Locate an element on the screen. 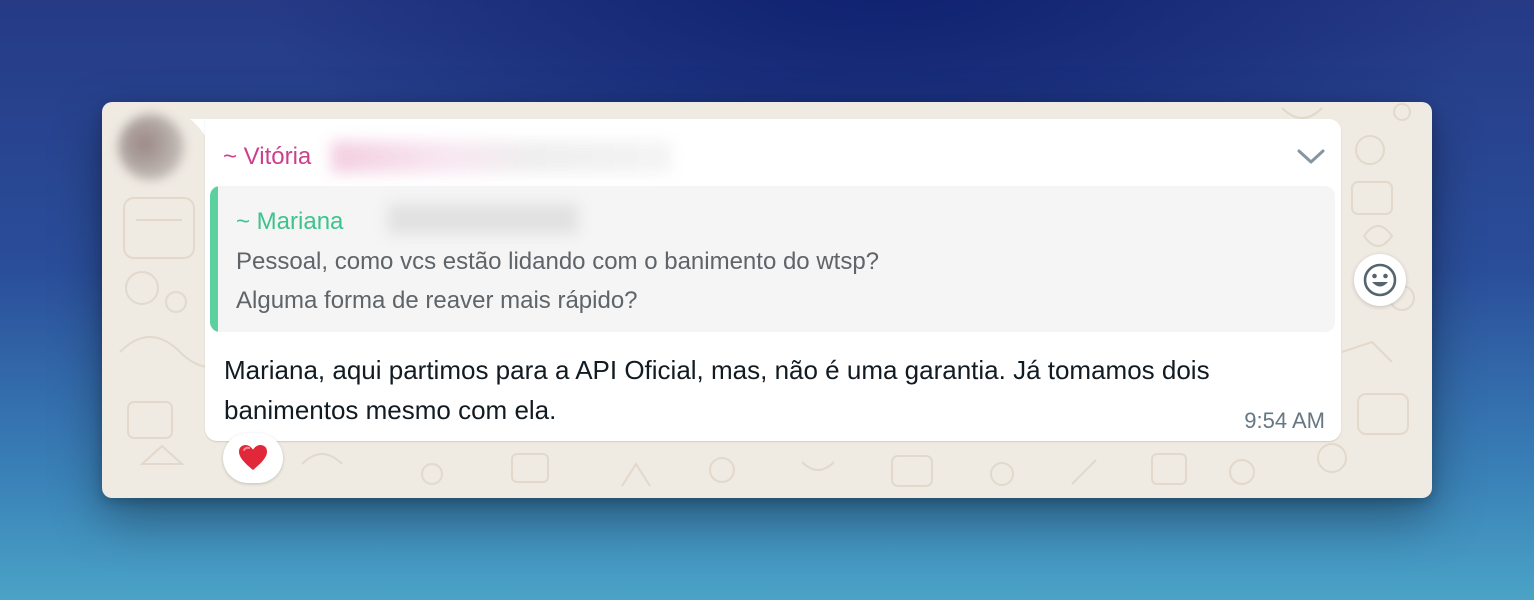 The height and width of the screenshot is (600, 1534). chevron-down-icon is located at coordinates (1311, 156).